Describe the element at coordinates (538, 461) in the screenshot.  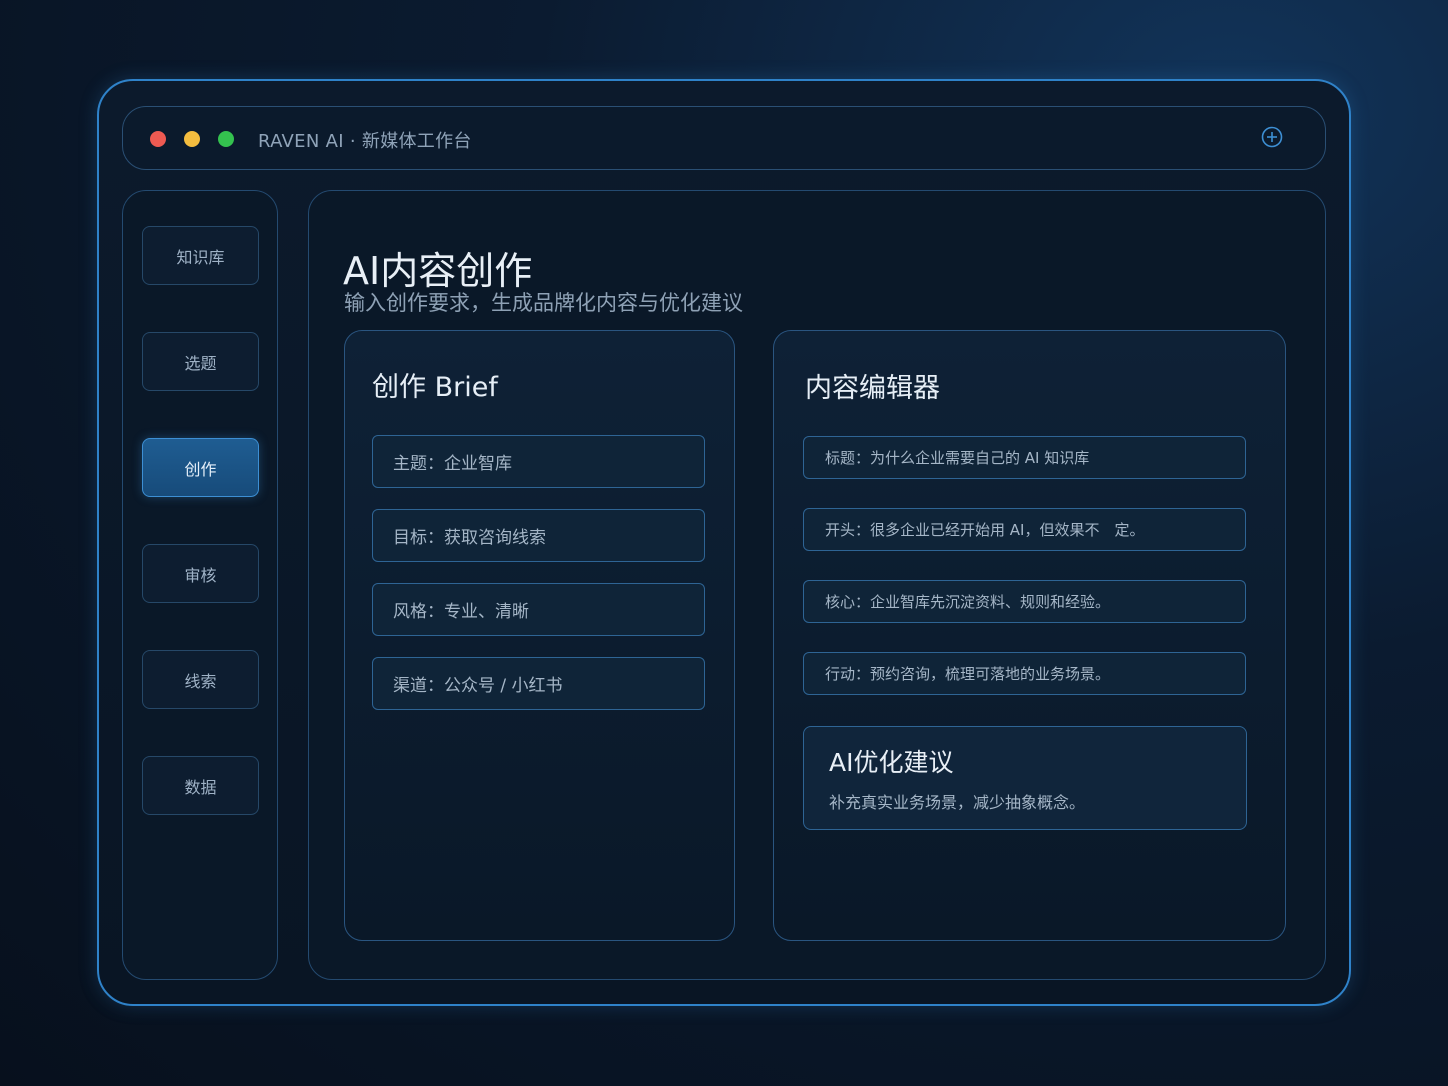
I see `brief-topic-field: 主题：企业智库` at that location.